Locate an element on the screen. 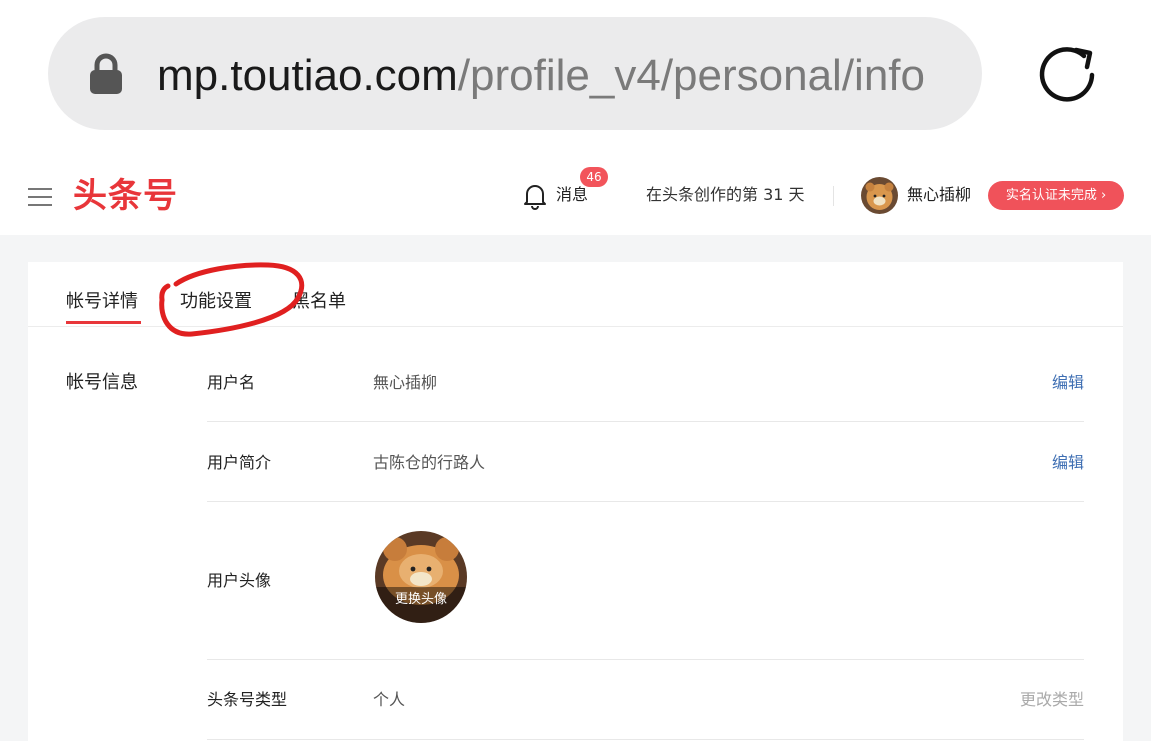  edit-username-link: 编辑 is located at coordinates (1068, 383).